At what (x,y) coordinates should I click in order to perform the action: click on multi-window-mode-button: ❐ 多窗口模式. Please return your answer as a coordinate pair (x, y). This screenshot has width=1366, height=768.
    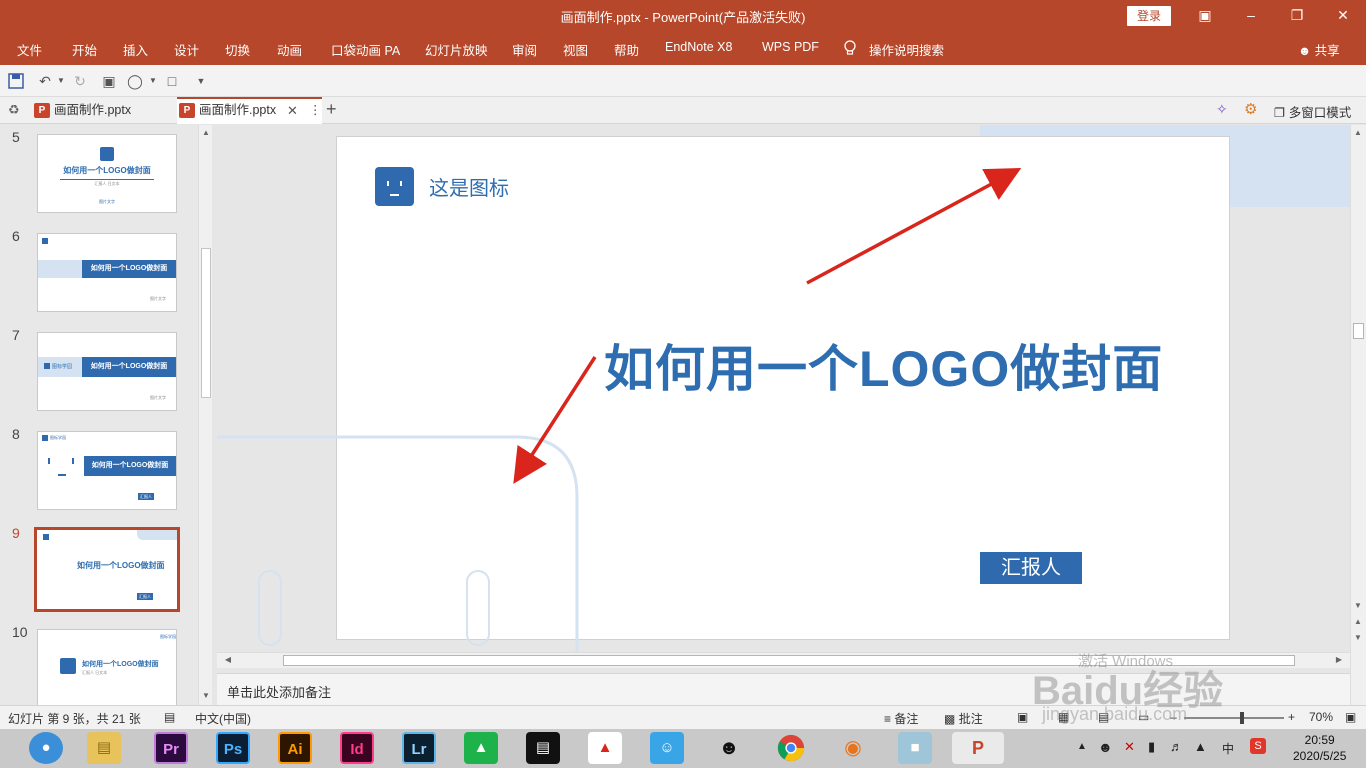
    Looking at the image, I should click on (1312, 111).